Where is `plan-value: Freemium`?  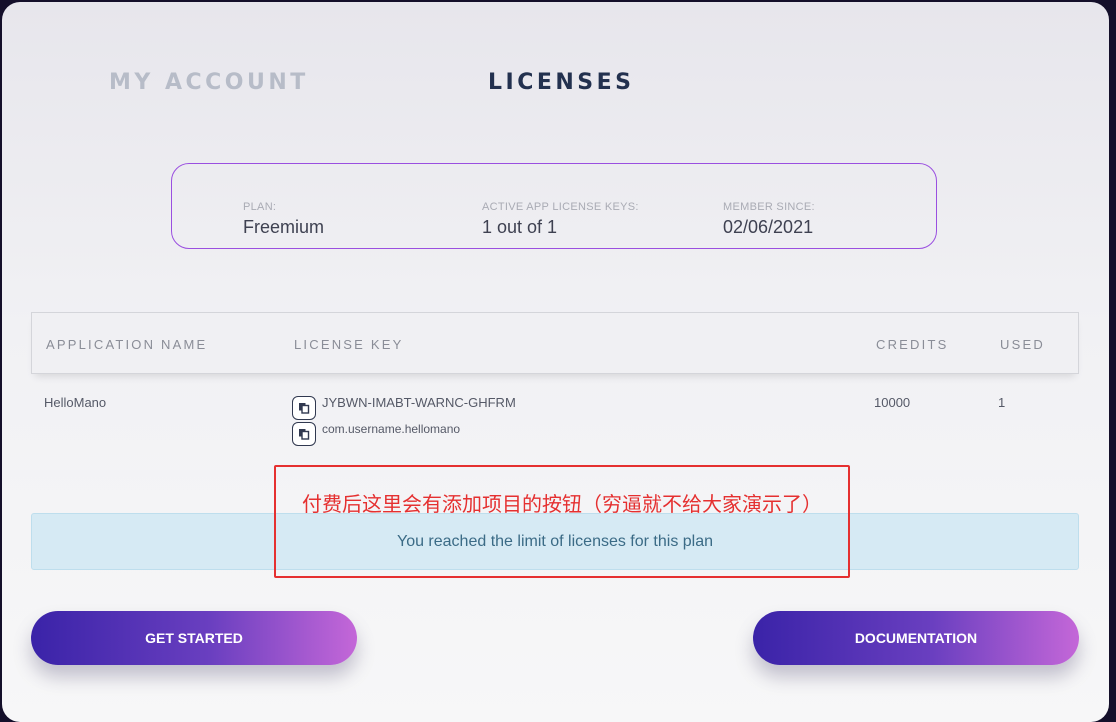
plan-value: Freemium is located at coordinates (284, 227).